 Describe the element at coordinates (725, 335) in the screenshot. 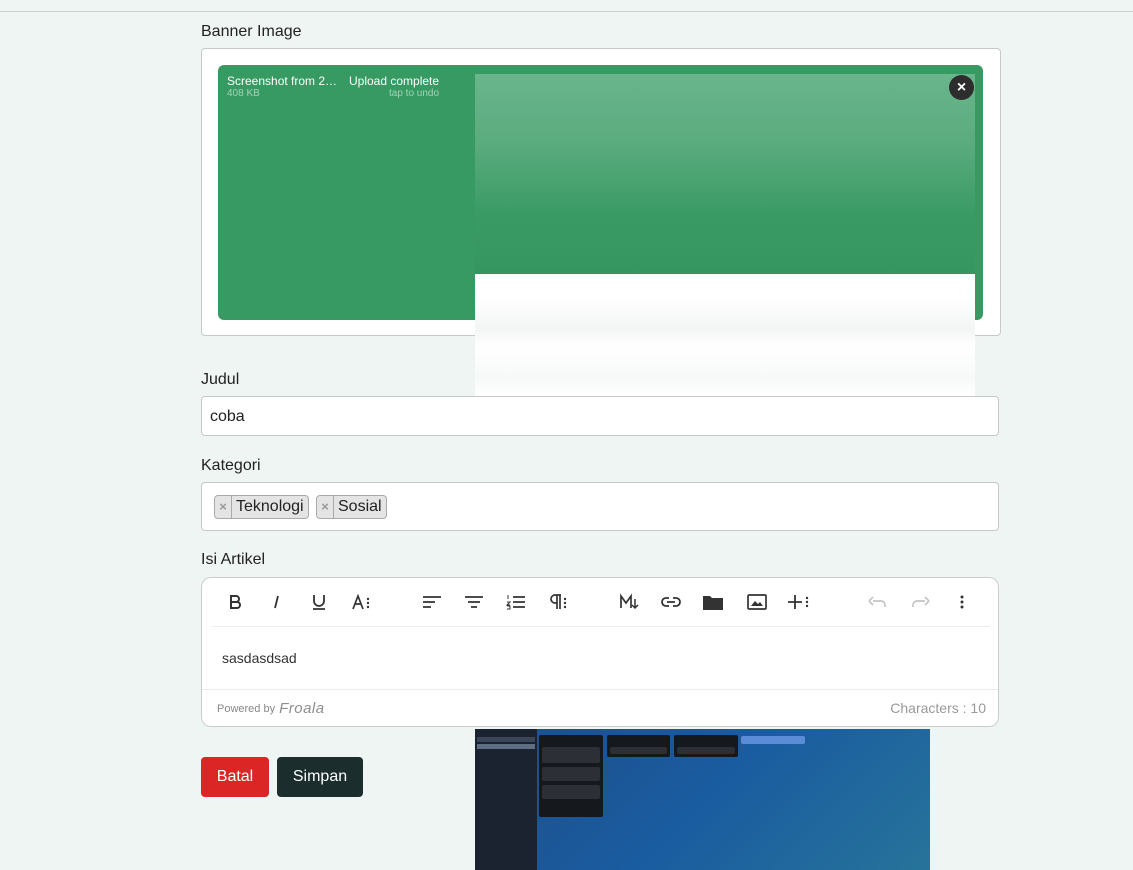

I see `image-preview-lower` at that location.